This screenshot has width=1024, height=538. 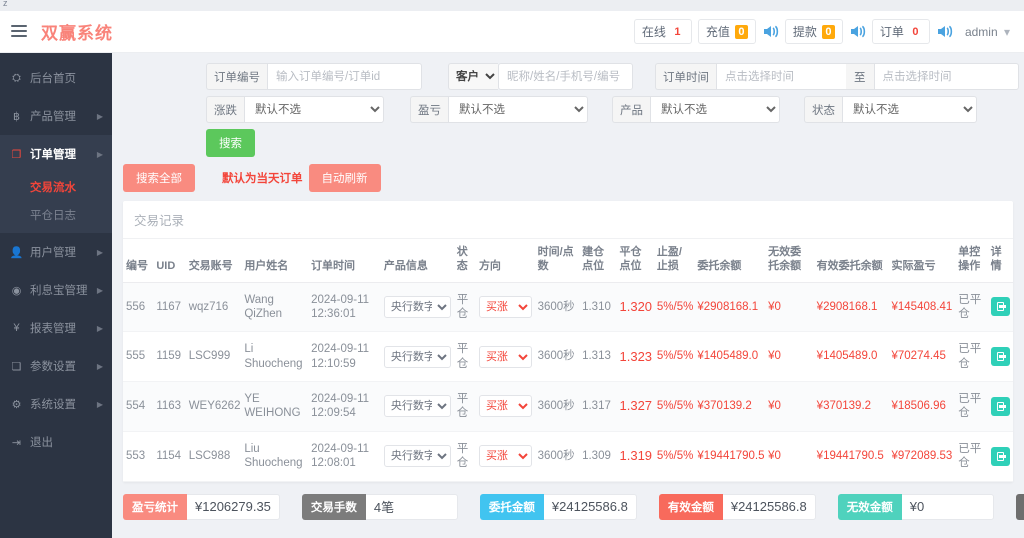 I want to click on action-row: 搜索全部 默认为当天订单 自动刷新, so click(x=568, y=178).